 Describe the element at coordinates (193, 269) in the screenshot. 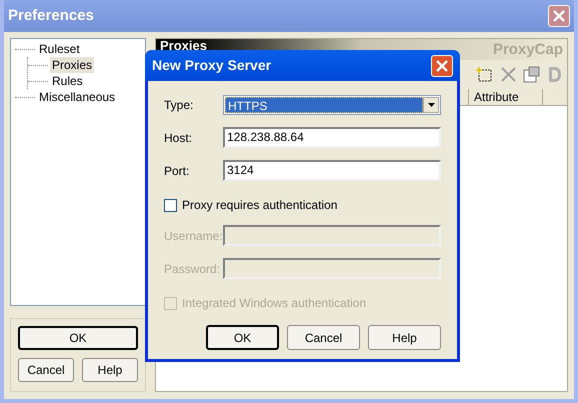

I see `field-label: Password:` at that location.